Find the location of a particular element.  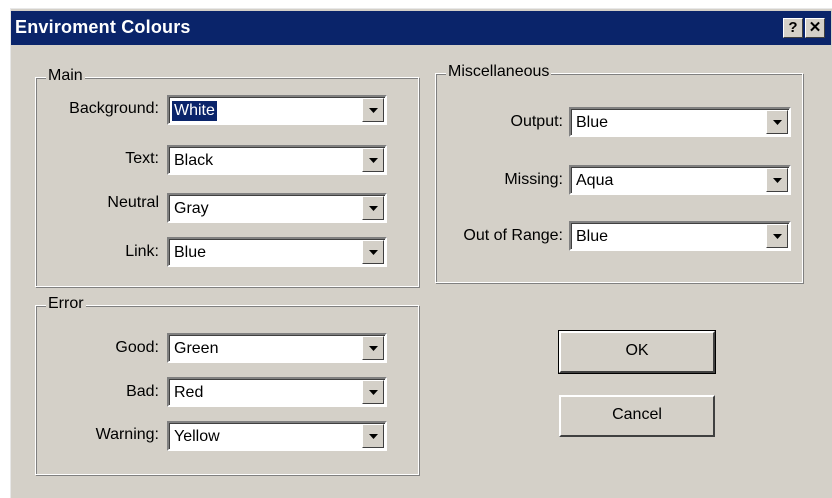

link-select: Blue is located at coordinates (277, 252).